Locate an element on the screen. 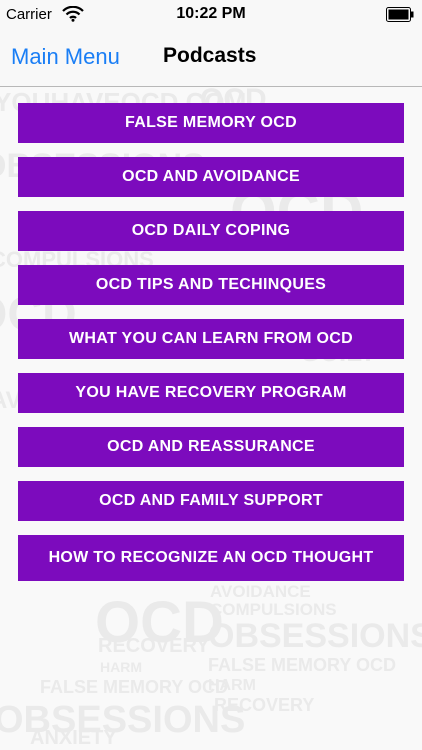 The image size is (422, 750). background-word: RECOVERY is located at coordinates (154, 646).